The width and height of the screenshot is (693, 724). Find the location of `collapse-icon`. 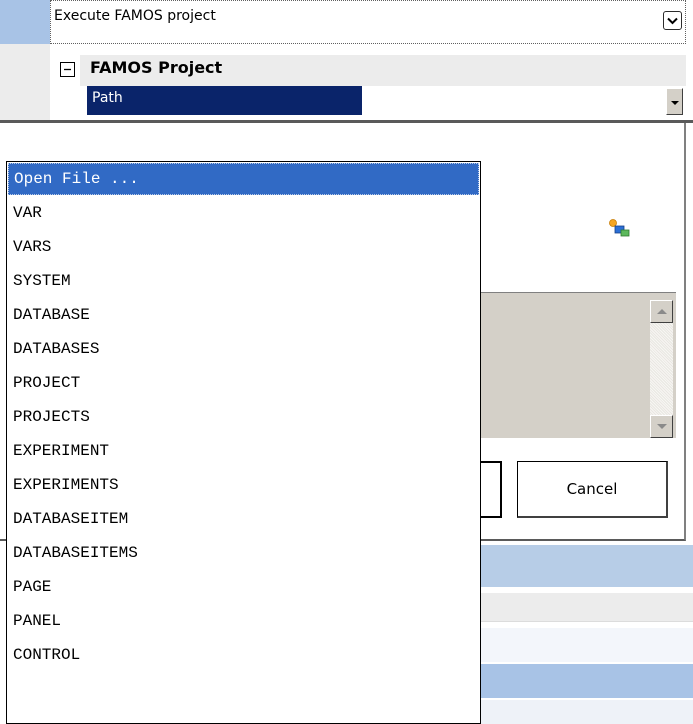

collapse-icon is located at coordinates (67, 69).